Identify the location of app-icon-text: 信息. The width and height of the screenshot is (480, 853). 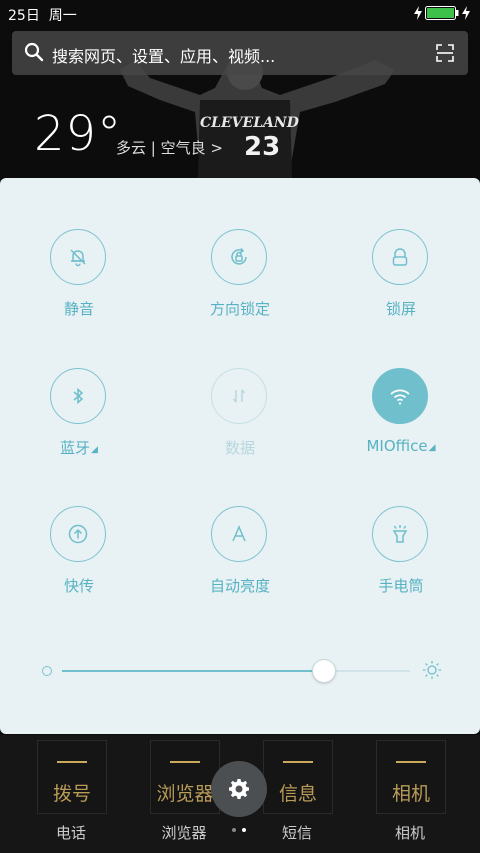
(297, 794).